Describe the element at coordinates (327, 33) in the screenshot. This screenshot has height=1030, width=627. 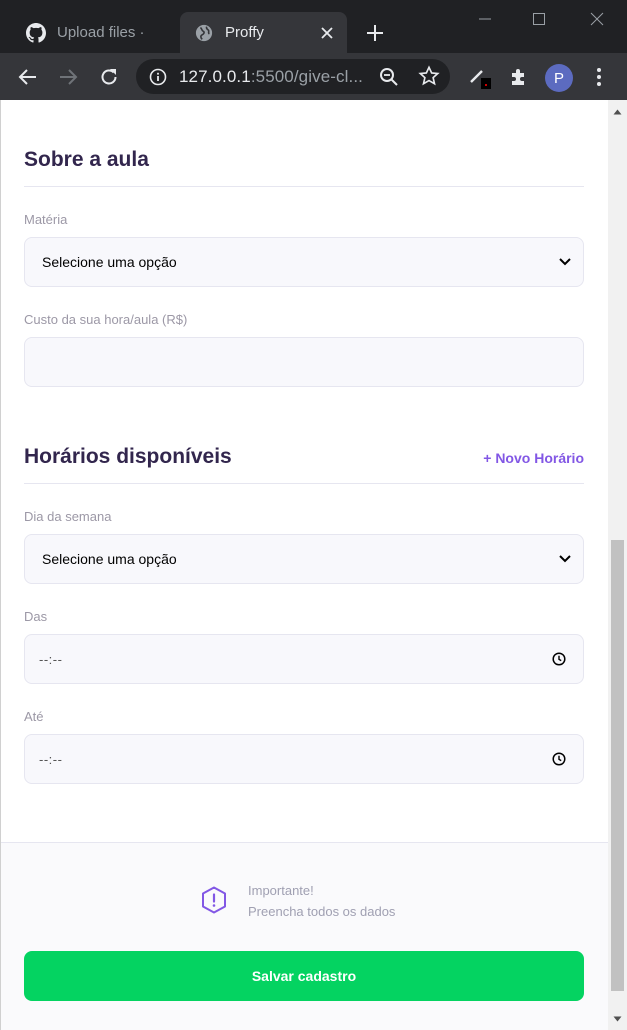
I see `close-tab-icon` at that location.